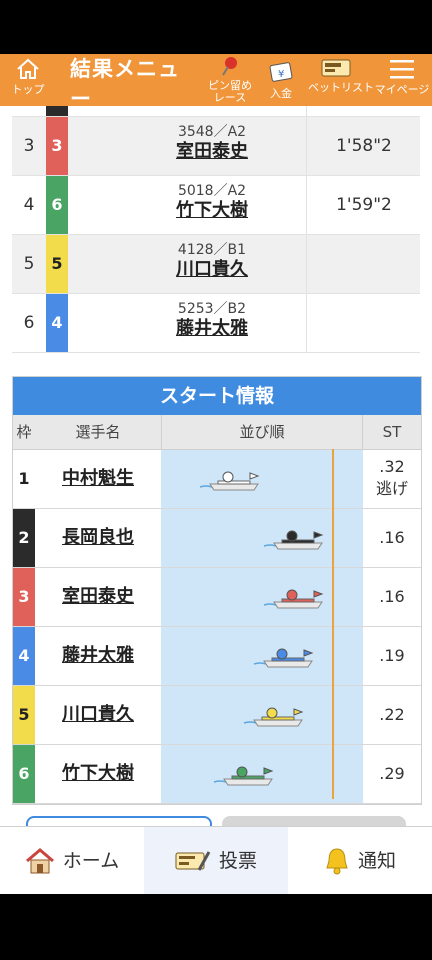 This screenshot has height=960, width=432. I want to click on mypage-button: マイページ, so click(402, 80).